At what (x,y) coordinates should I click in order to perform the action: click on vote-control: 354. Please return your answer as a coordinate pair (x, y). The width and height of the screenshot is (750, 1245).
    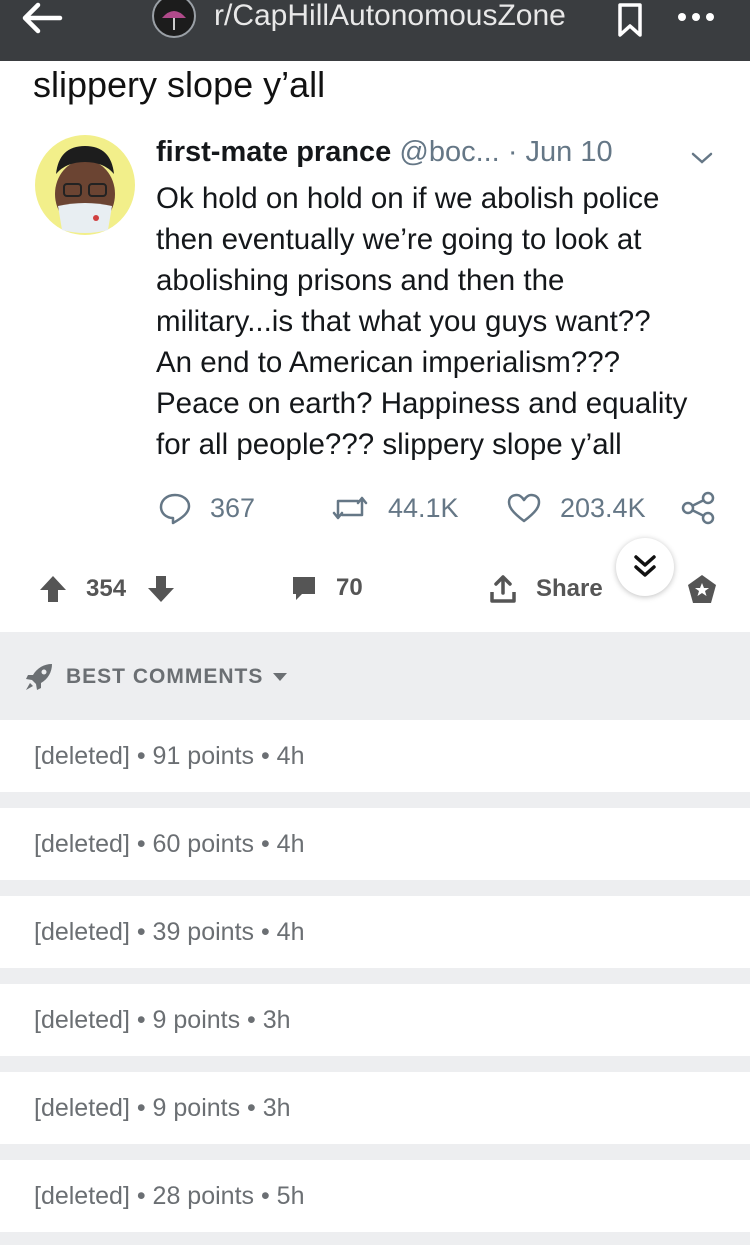
    Looking at the image, I should click on (107, 589).